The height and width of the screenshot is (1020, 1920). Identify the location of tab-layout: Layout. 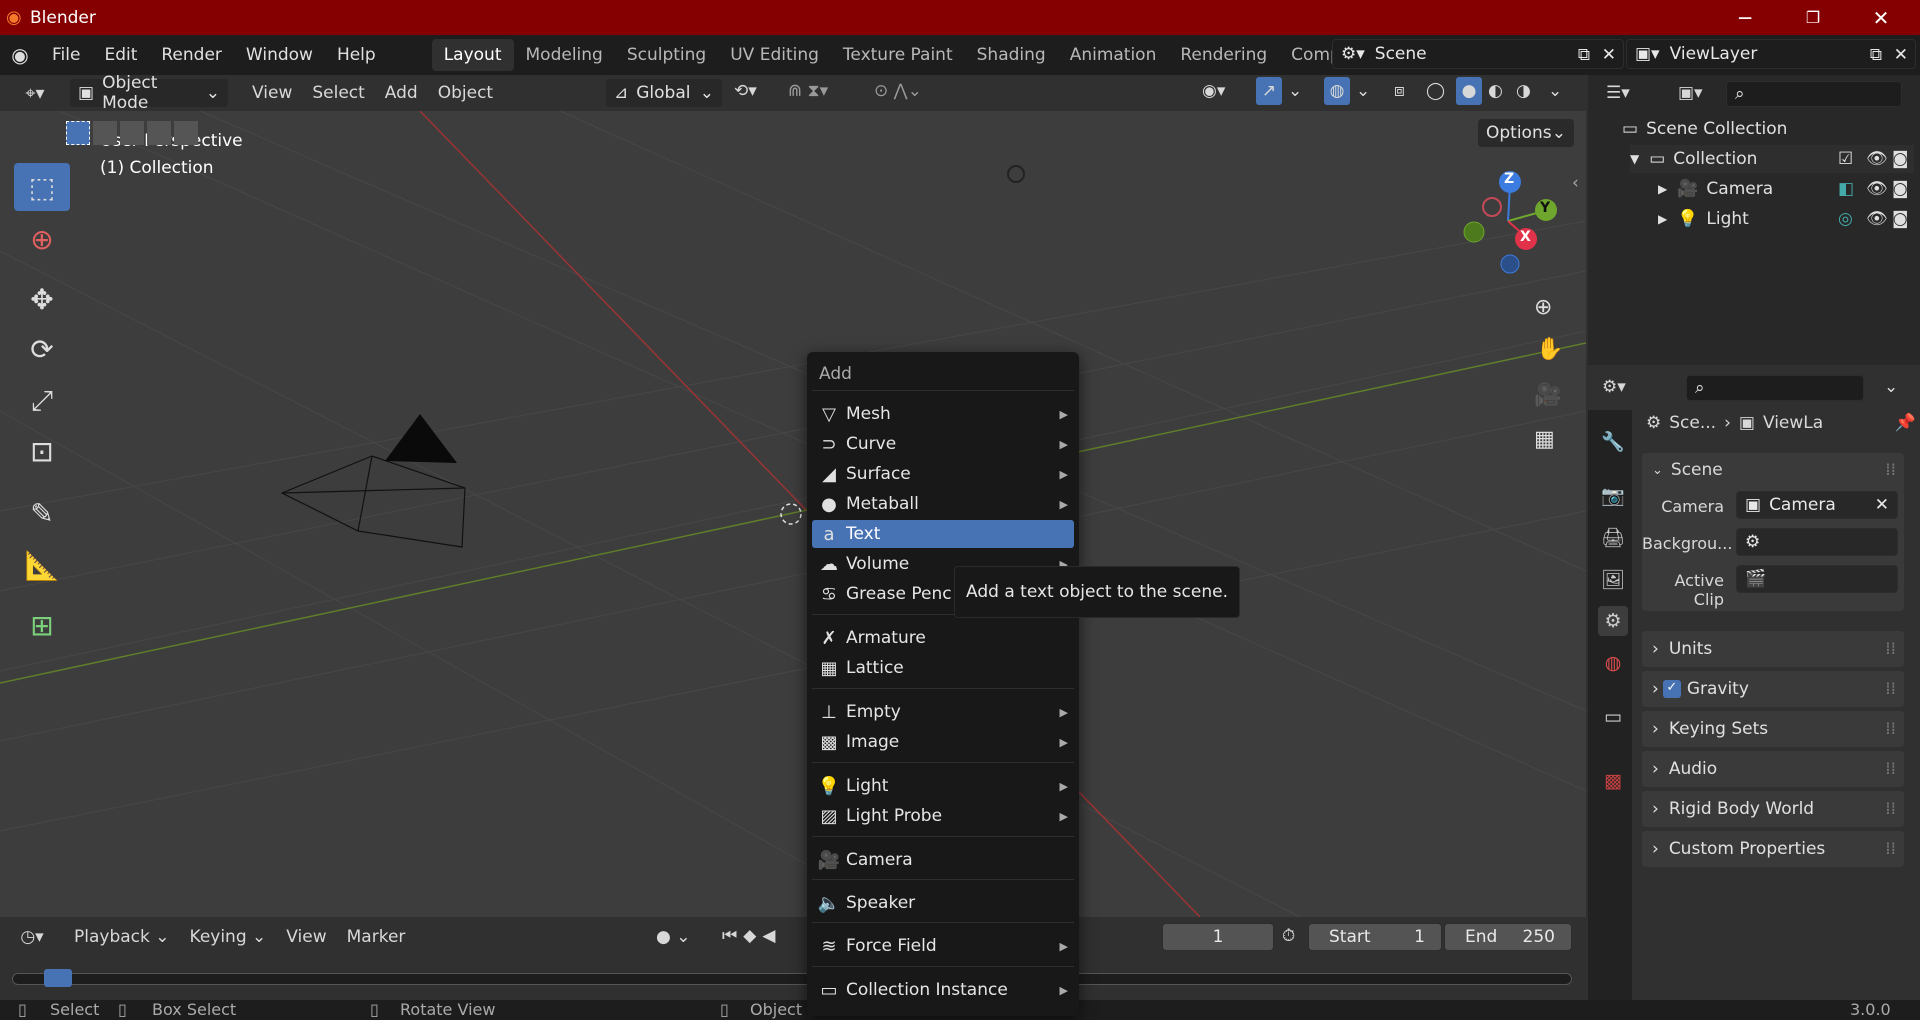
(472, 55).